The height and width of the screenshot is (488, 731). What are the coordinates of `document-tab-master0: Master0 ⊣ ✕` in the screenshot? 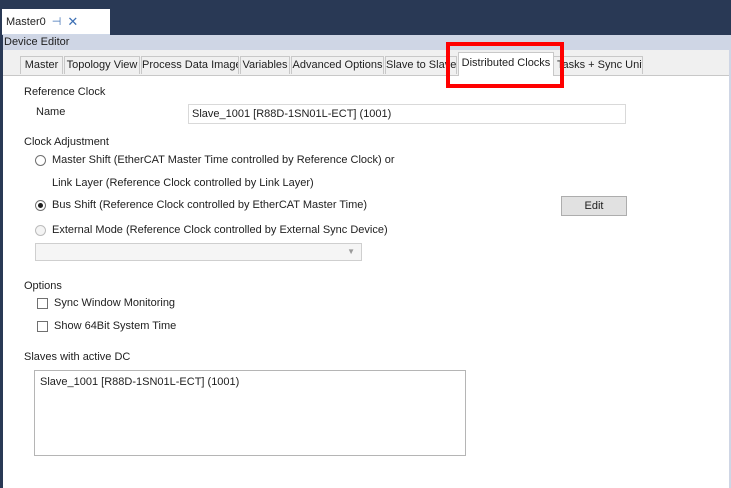 It's located at (56, 22).